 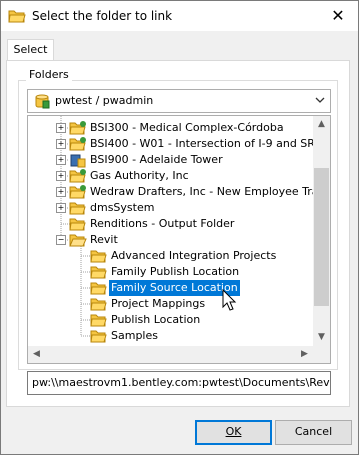 I want to click on tree-item-selected: Family Source Location, so click(x=170, y=288).